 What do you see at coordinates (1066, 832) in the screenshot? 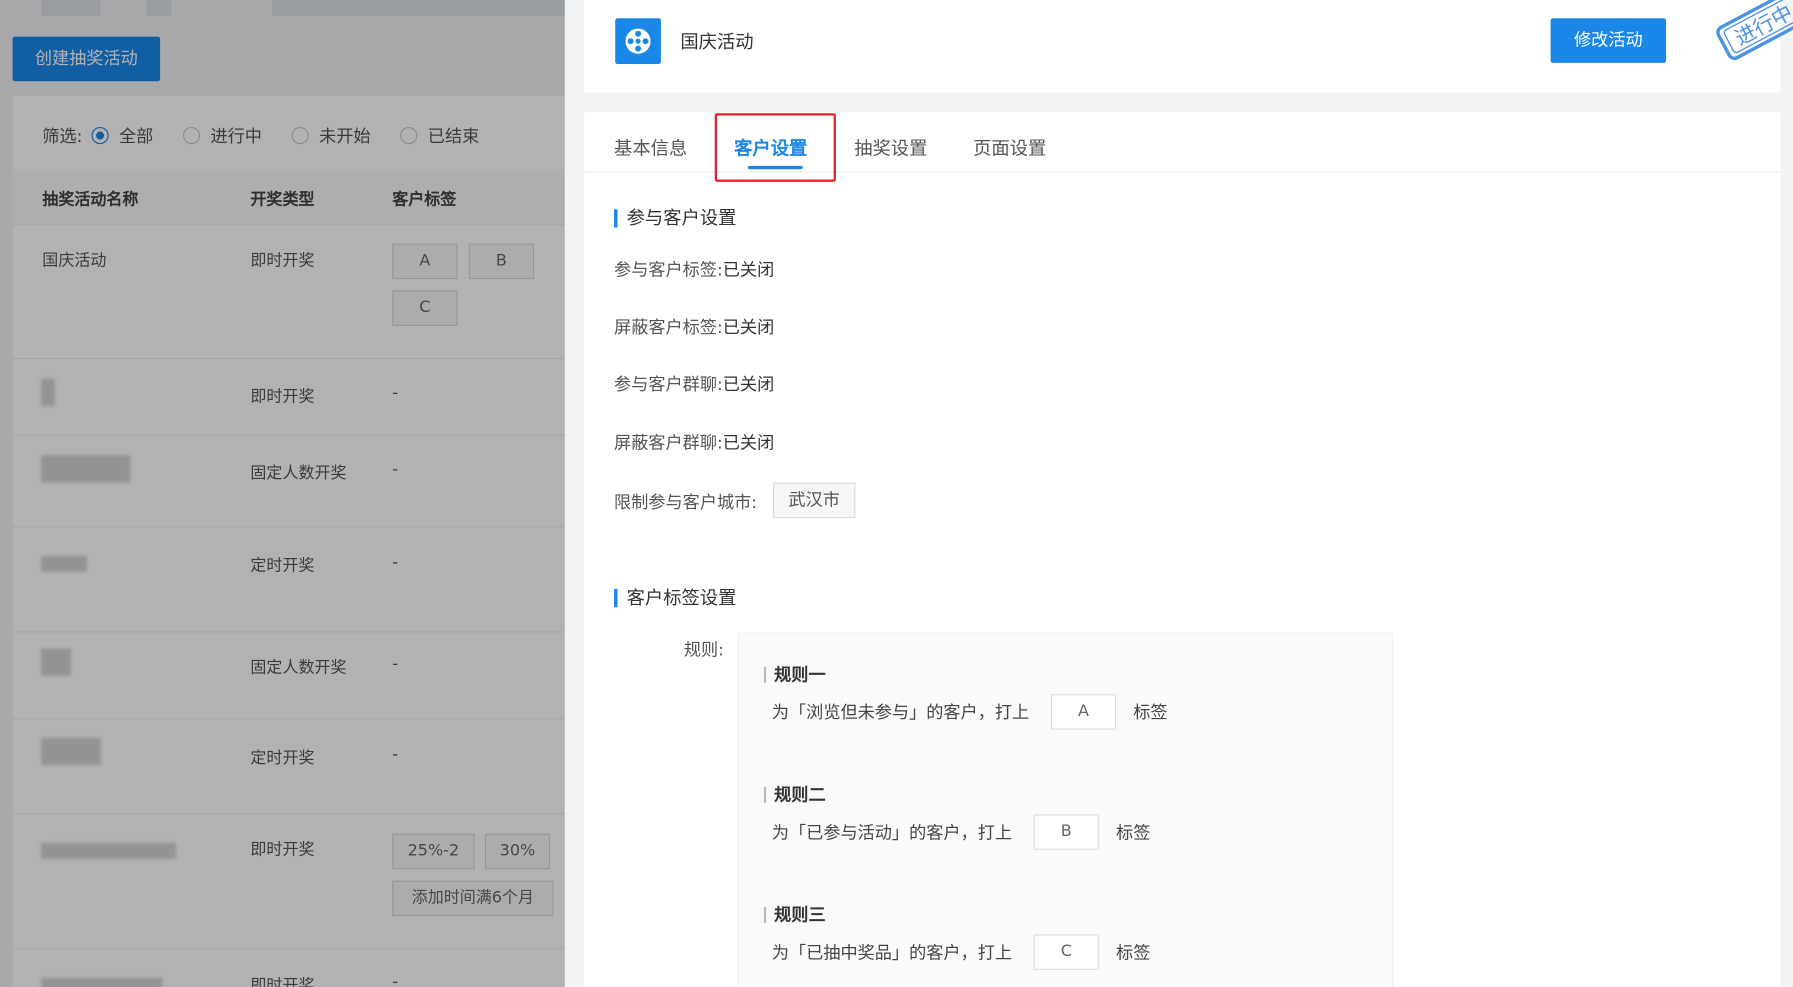
I see `rule-tag: B` at bounding box center [1066, 832].